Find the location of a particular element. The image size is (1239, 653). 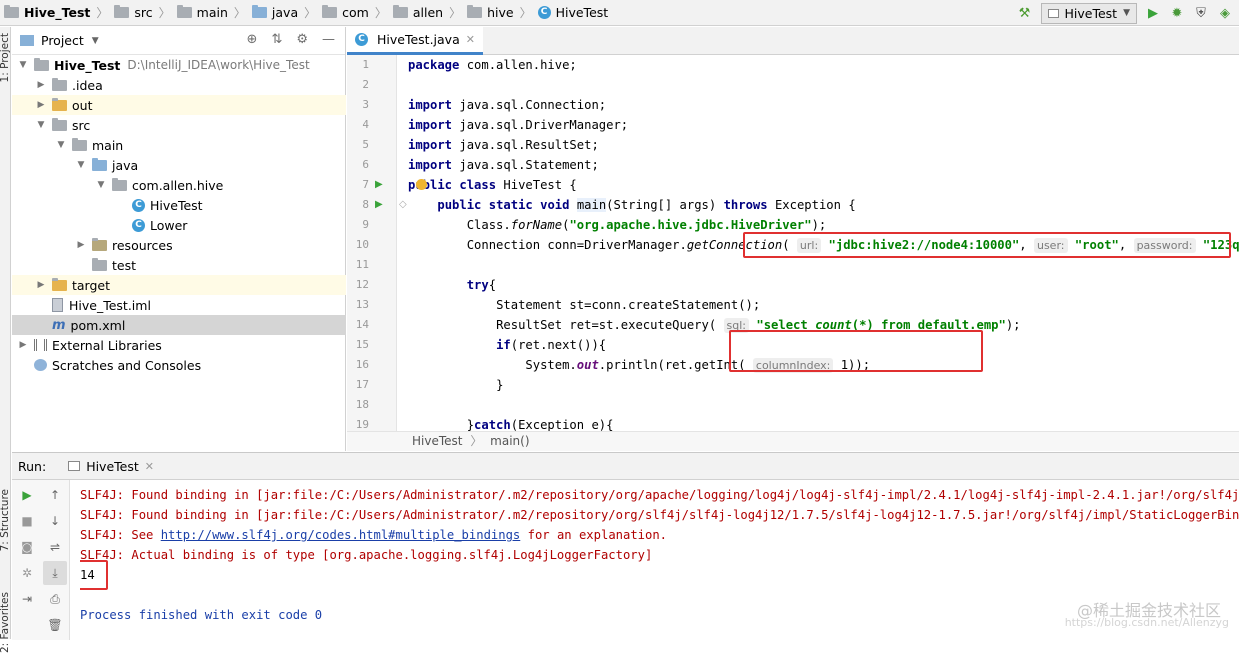

code-line: package com.allen.hive; is located at coordinates (492, 65).